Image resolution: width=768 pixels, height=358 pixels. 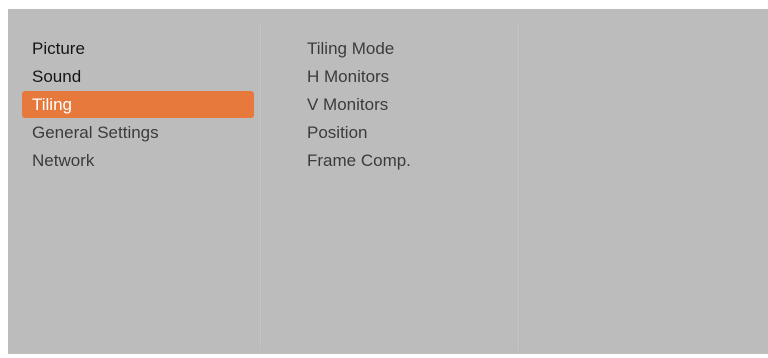 What do you see at coordinates (402, 104) in the screenshot?
I see `submenu-item-v-monitors: V Monitors` at bounding box center [402, 104].